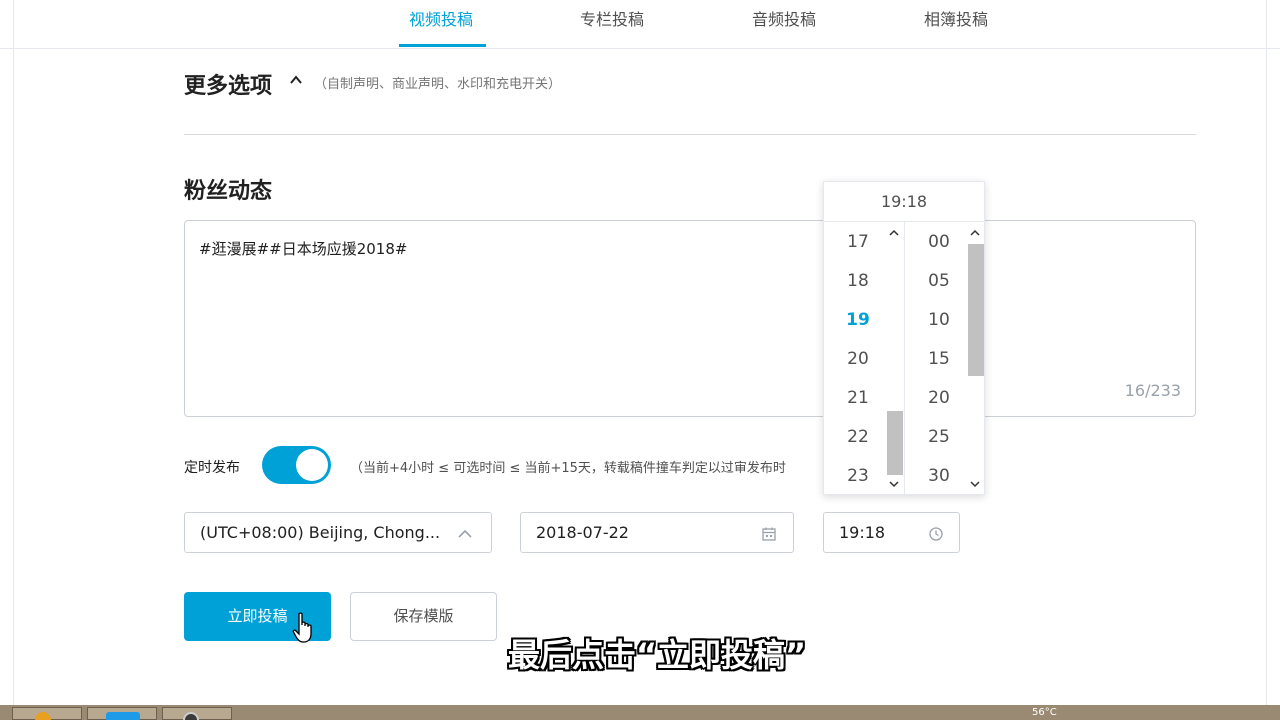 The height and width of the screenshot is (720, 1280). What do you see at coordinates (13, 352) in the screenshot?
I see `page-left-border` at bounding box center [13, 352].